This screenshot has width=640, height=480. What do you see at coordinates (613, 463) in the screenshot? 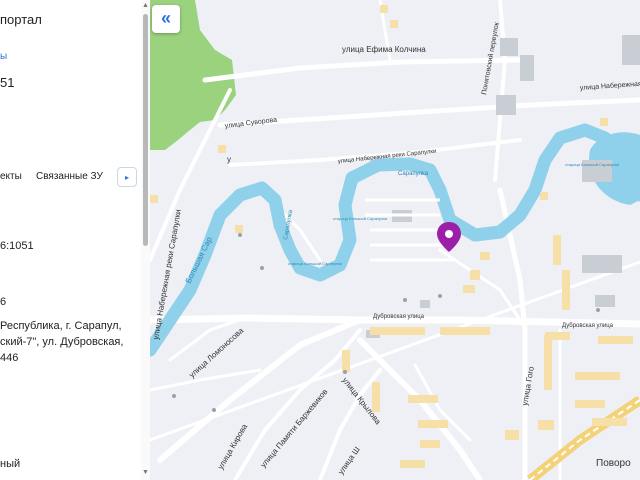
I see `label-povorot: Поворо` at bounding box center [613, 463].